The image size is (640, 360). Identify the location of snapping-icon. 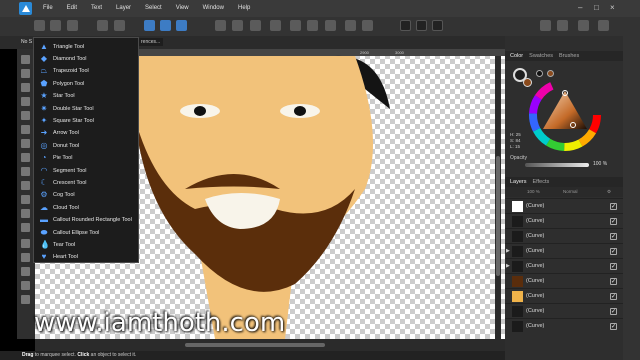
(405, 25).